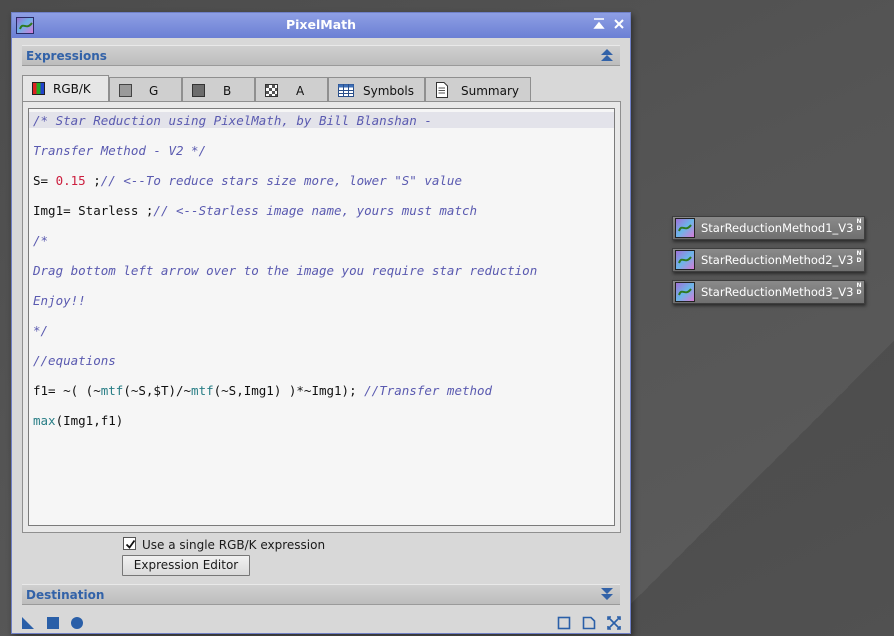 The height and width of the screenshot is (636, 894). I want to click on tab-symbols: Symbols, so click(376, 89).